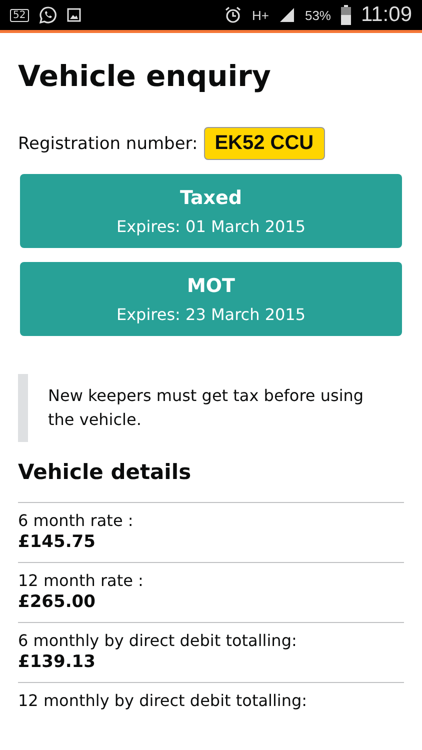 The width and height of the screenshot is (422, 750). What do you see at coordinates (19, 15) in the screenshot?
I see `notification-count: 52` at bounding box center [19, 15].